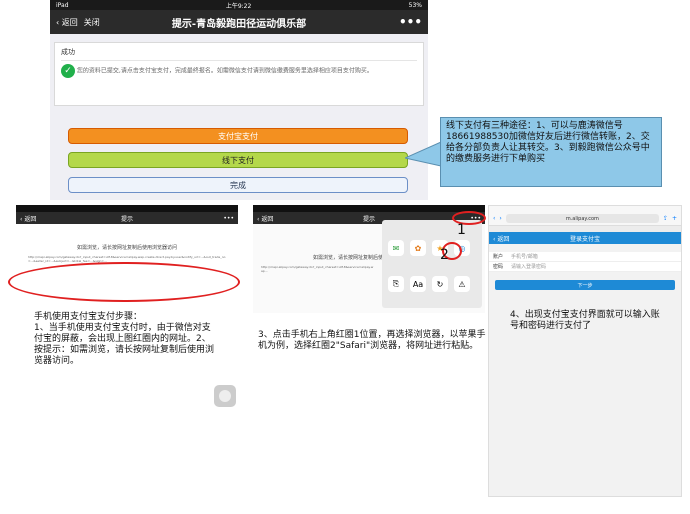 This screenshot has width=690, height=514. What do you see at coordinates (665, 218) in the screenshot?
I see `share-icon: ⇪` at bounding box center [665, 218].